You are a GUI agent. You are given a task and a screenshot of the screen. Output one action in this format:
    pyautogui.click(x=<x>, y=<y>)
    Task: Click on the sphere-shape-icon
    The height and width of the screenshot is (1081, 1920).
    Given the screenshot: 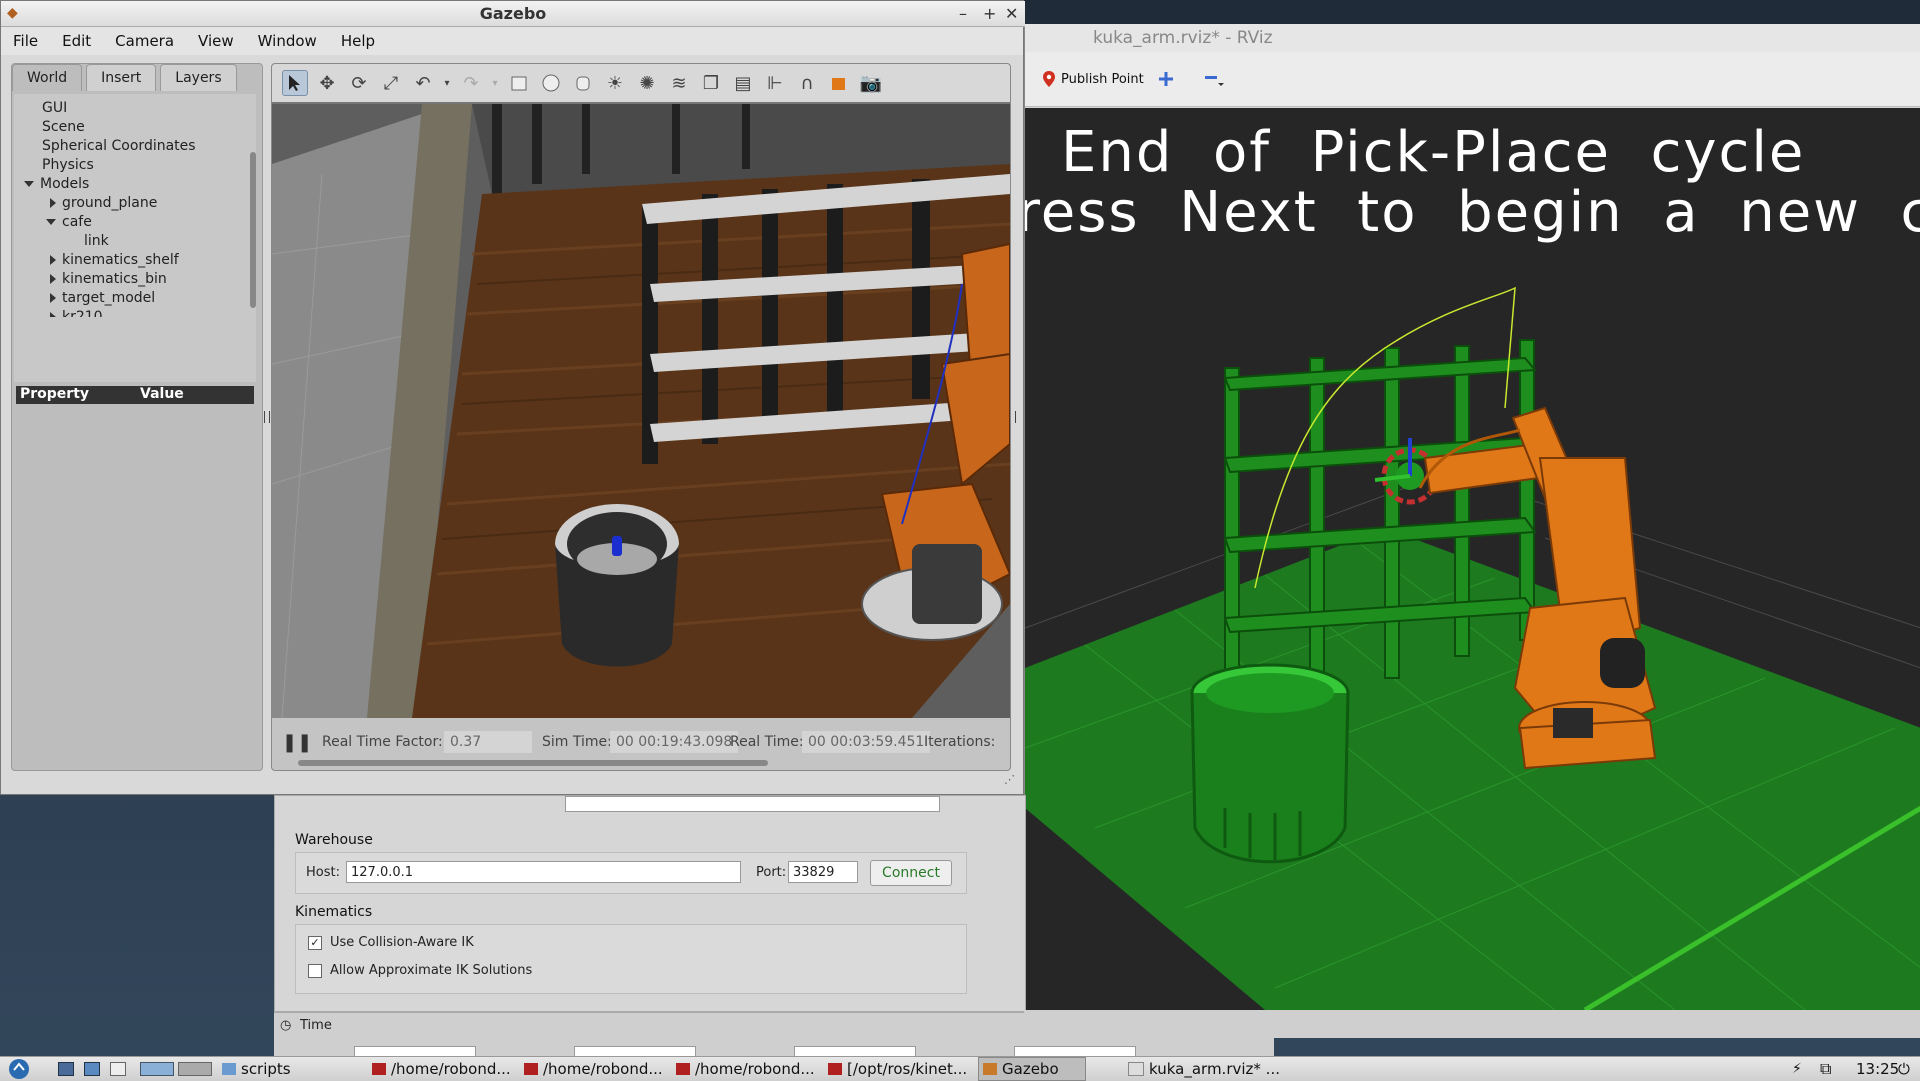 What is the action you would take?
    pyautogui.click(x=551, y=83)
    